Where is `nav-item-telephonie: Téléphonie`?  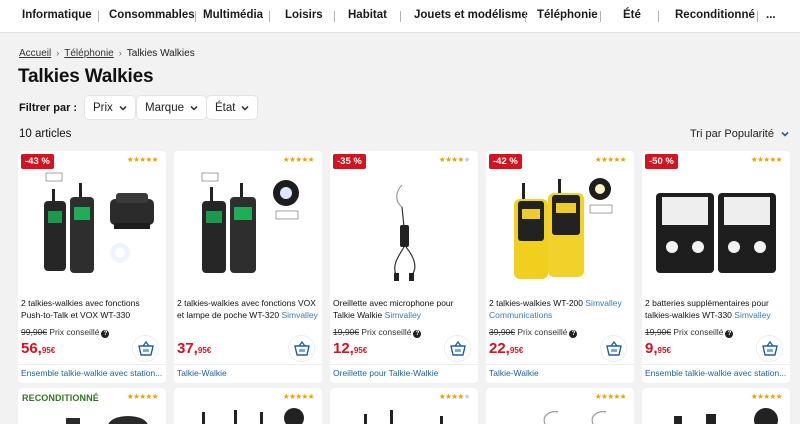 nav-item-telephonie: Téléphonie is located at coordinates (567, 15).